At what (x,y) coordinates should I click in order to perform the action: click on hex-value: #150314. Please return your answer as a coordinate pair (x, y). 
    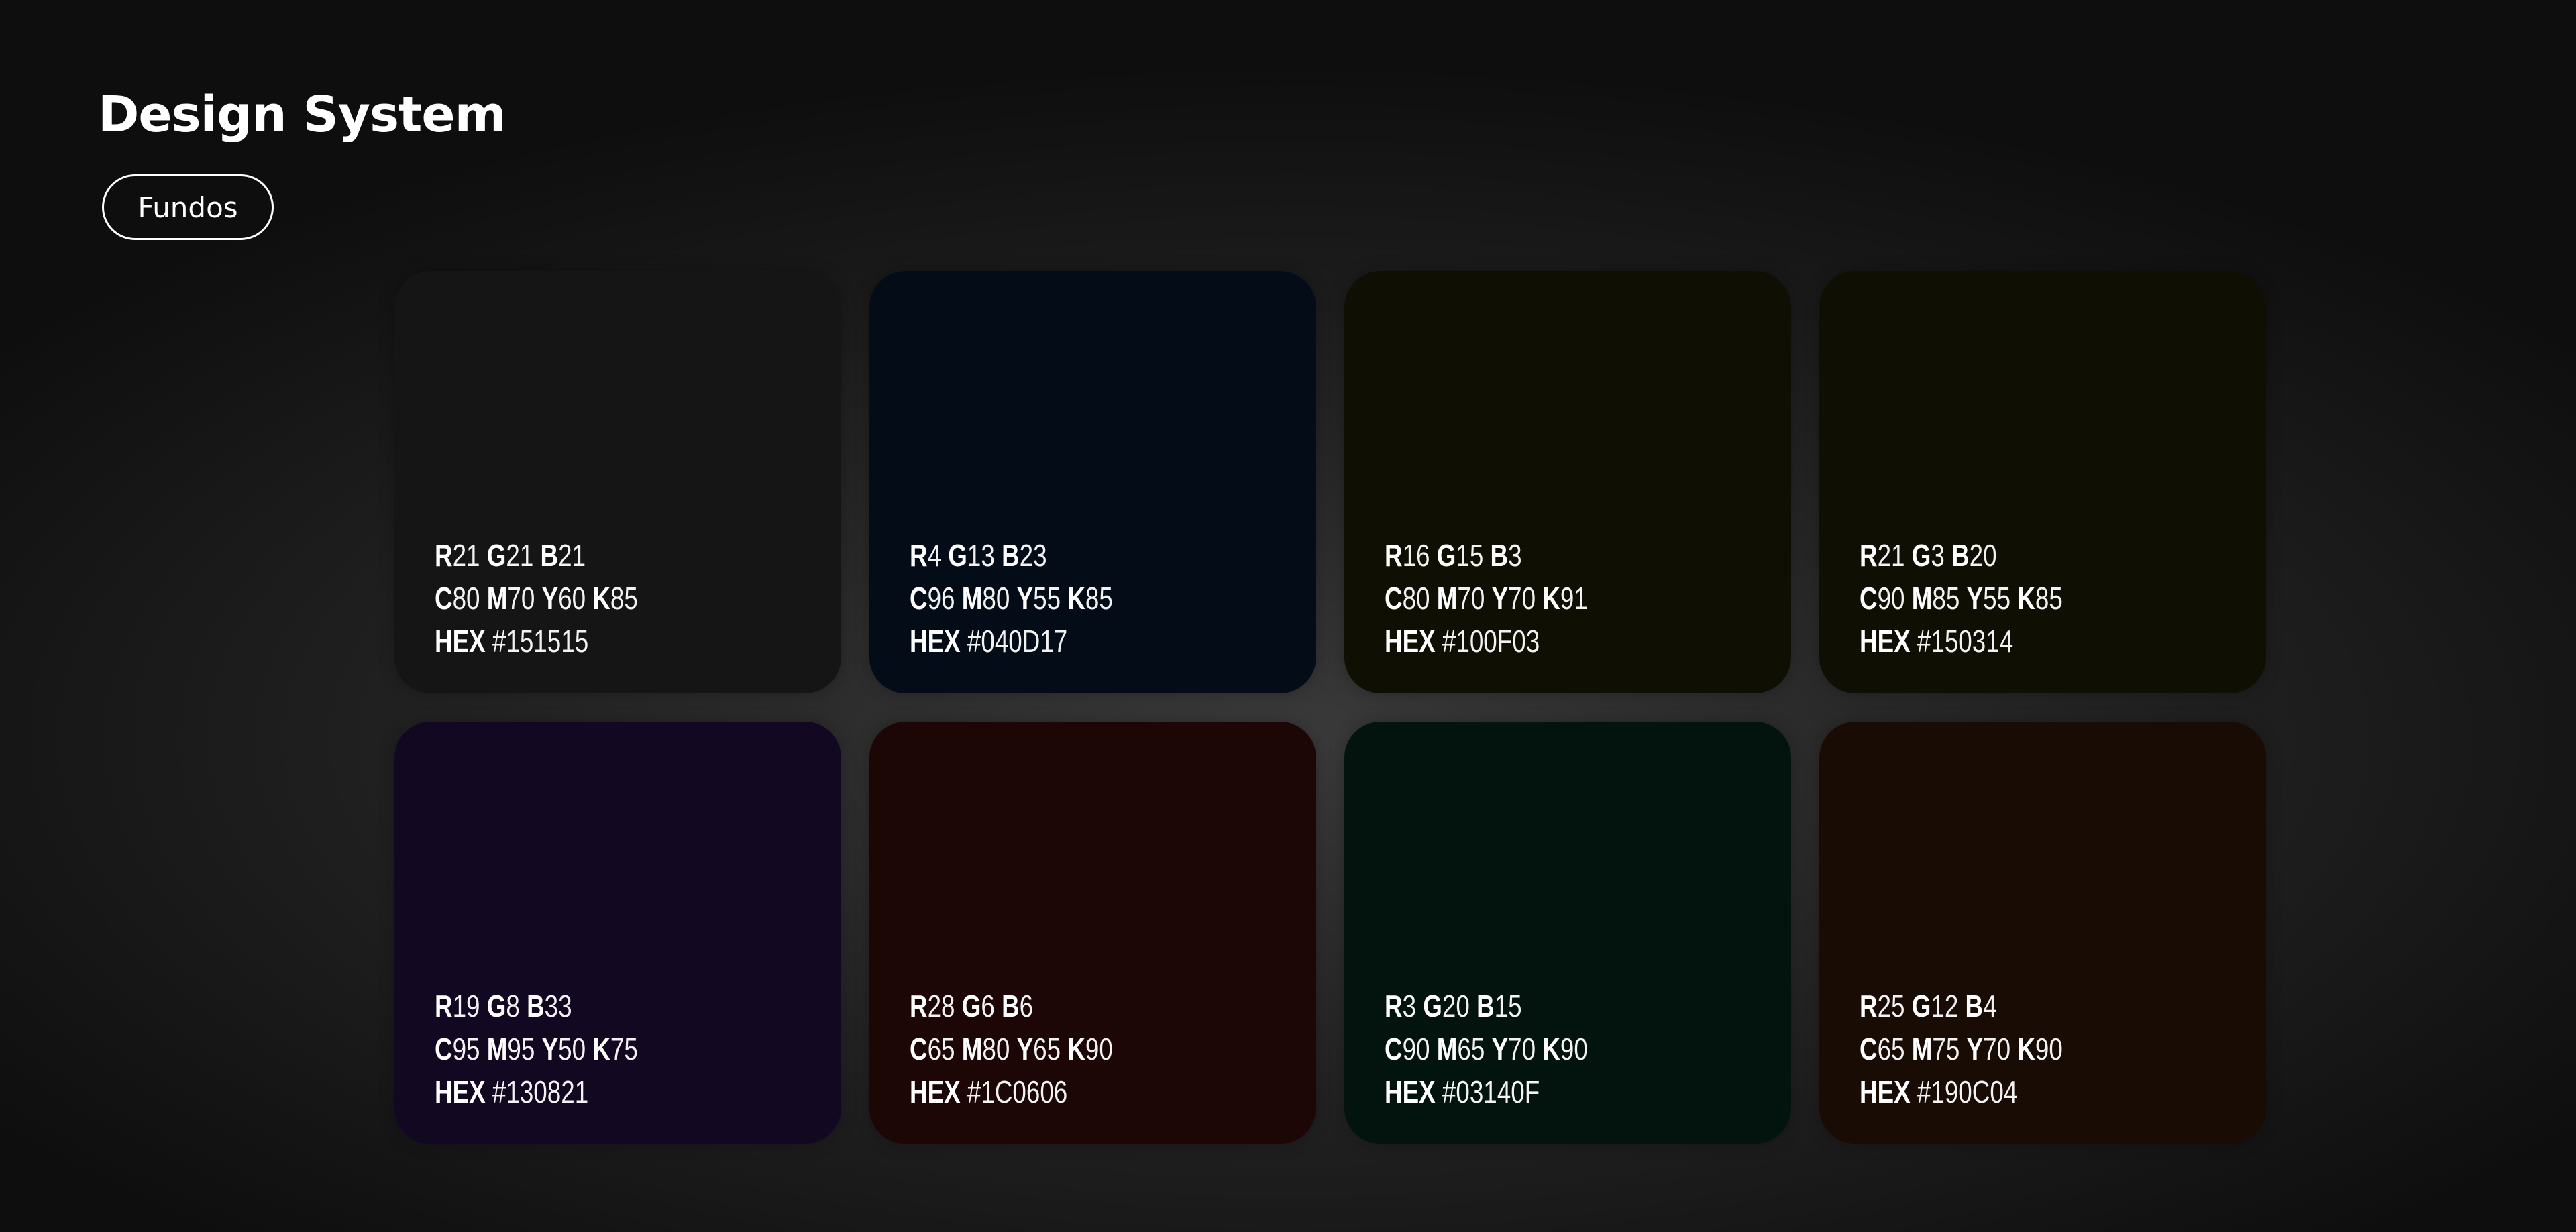
    Looking at the image, I should click on (1965, 641).